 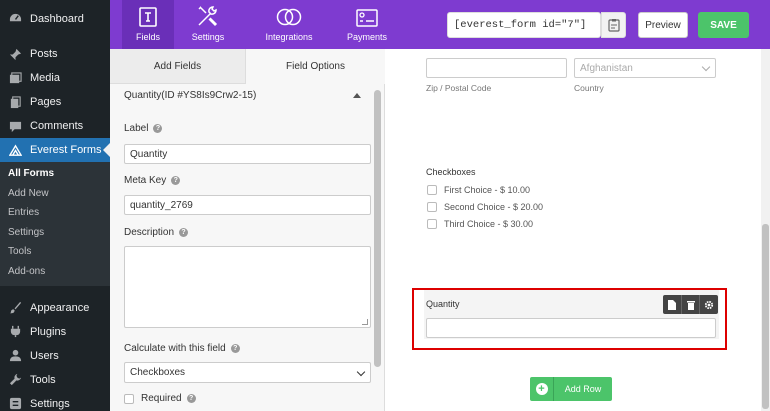 What do you see at coordinates (765, 316) in the screenshot?
I see `scrollbar-thumb` at bounding box center [765, 316].